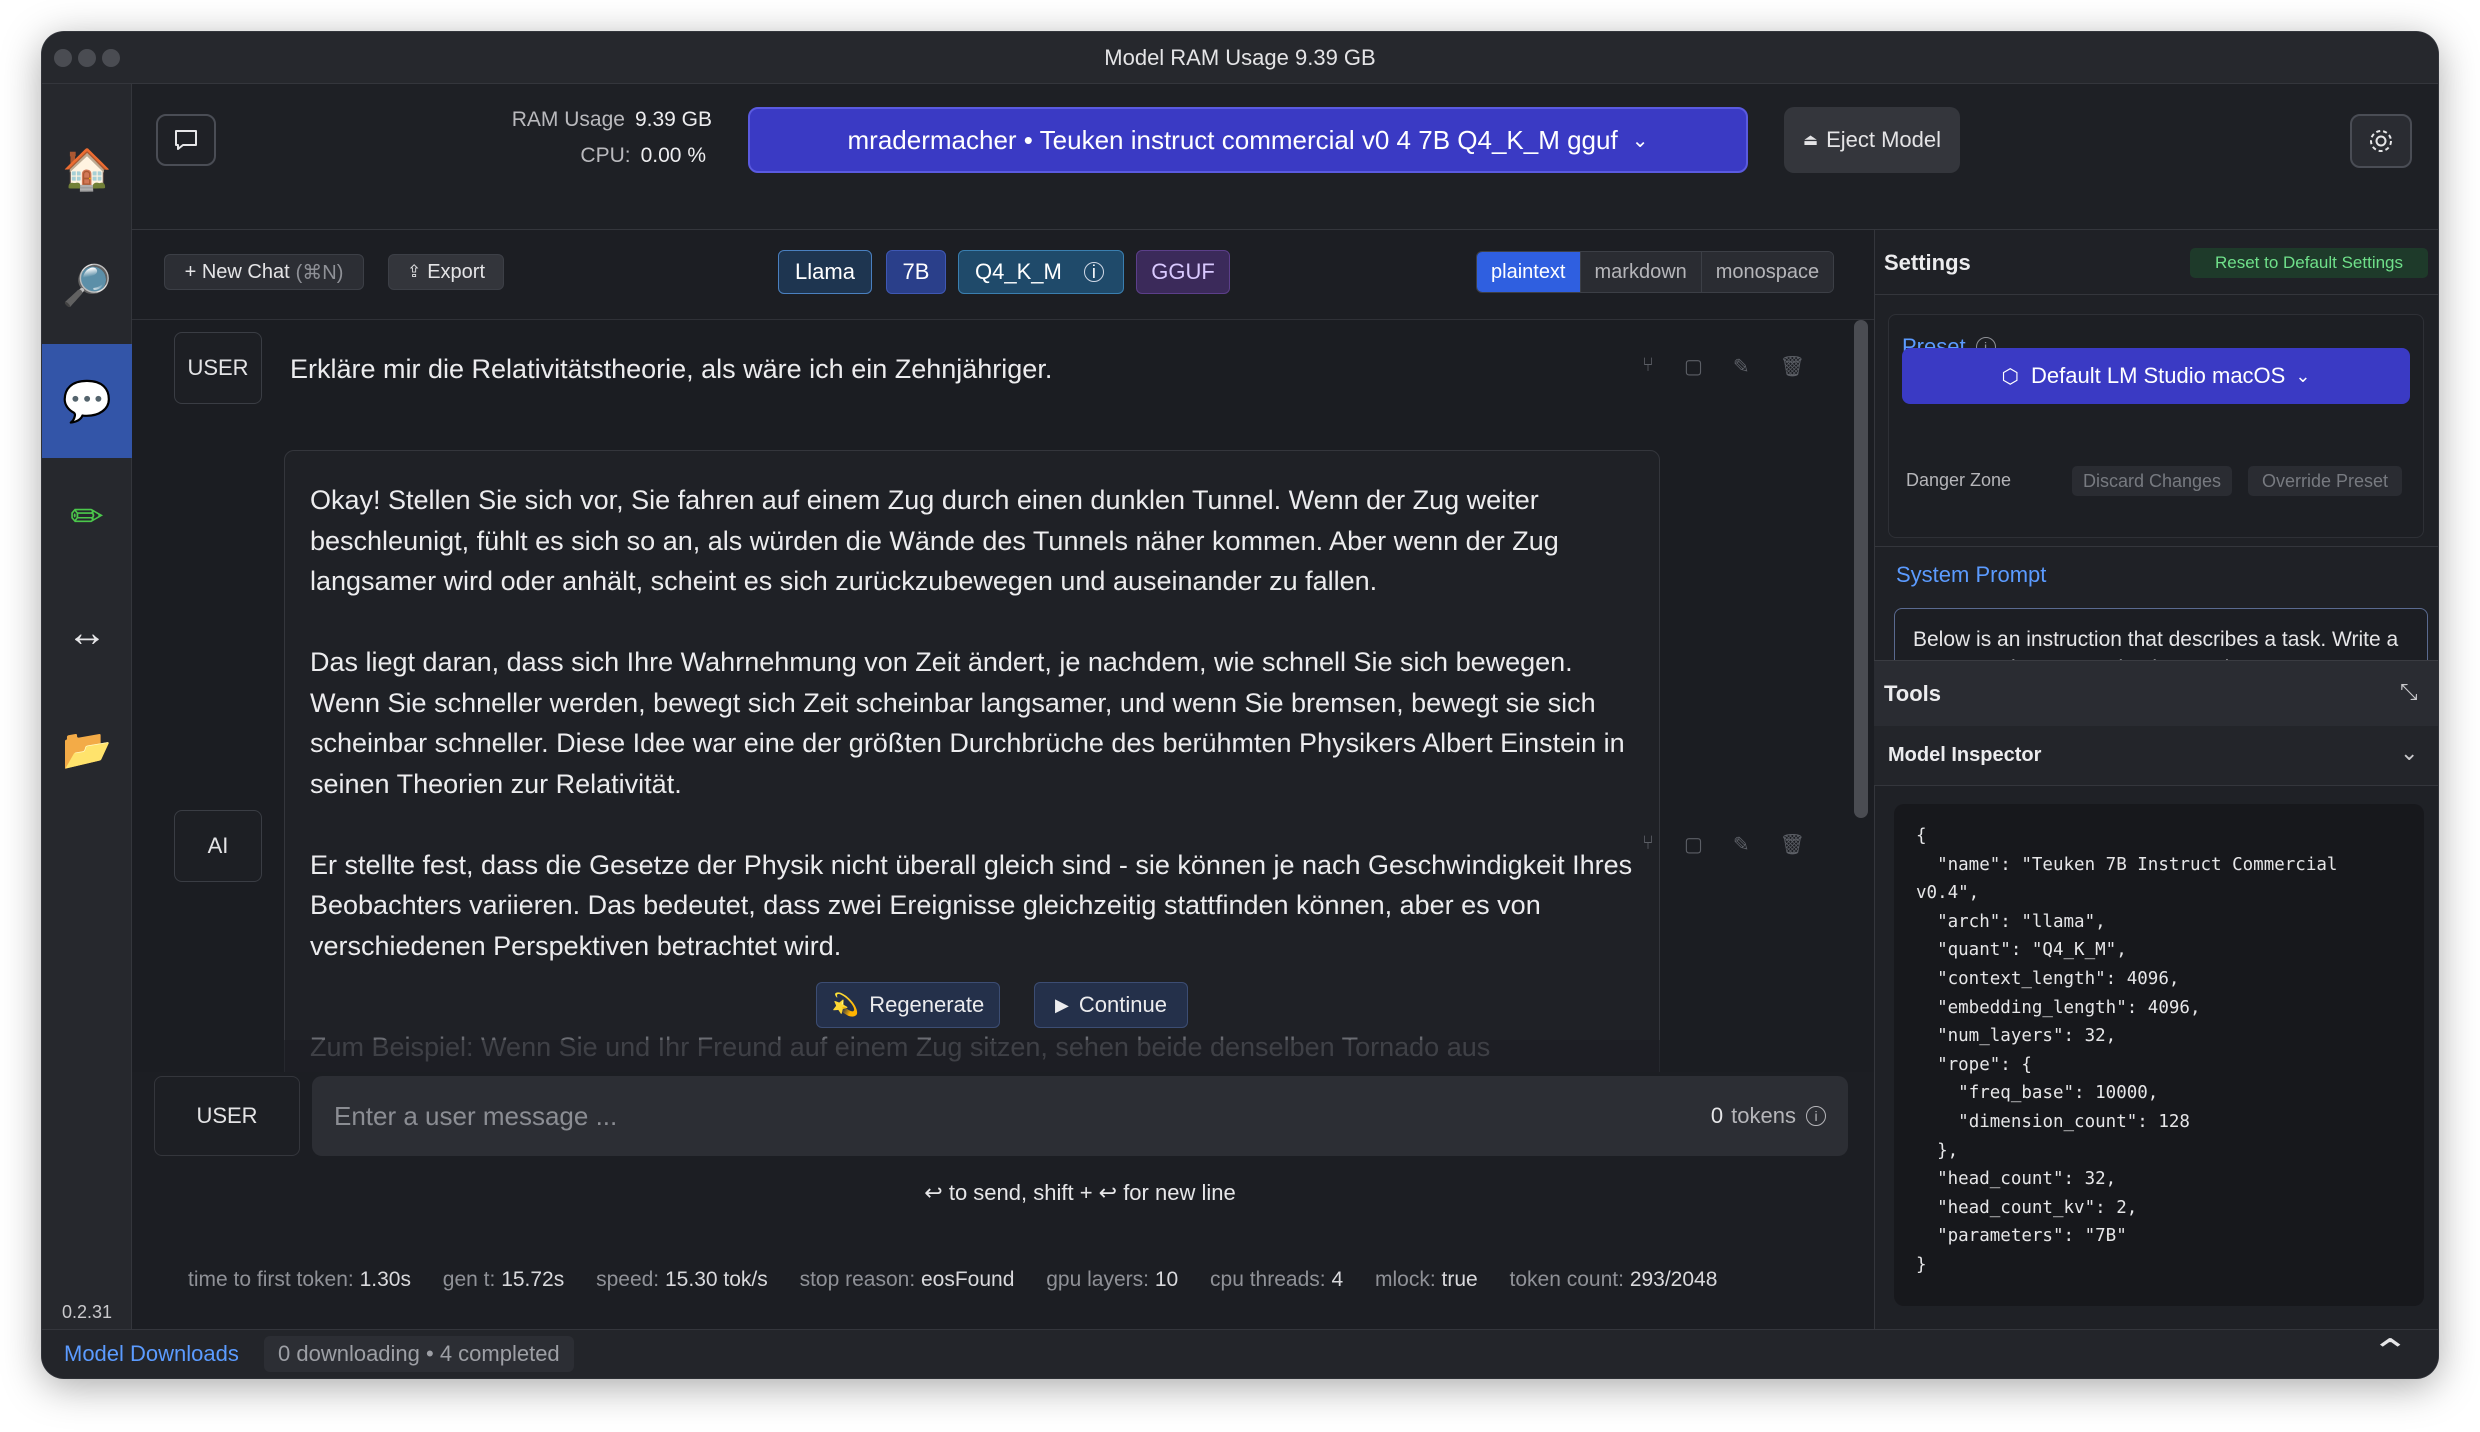 The width and height of the screenshot is (2480, 1432). I want to click on play-icon: ▶, so click(1062, 1004).